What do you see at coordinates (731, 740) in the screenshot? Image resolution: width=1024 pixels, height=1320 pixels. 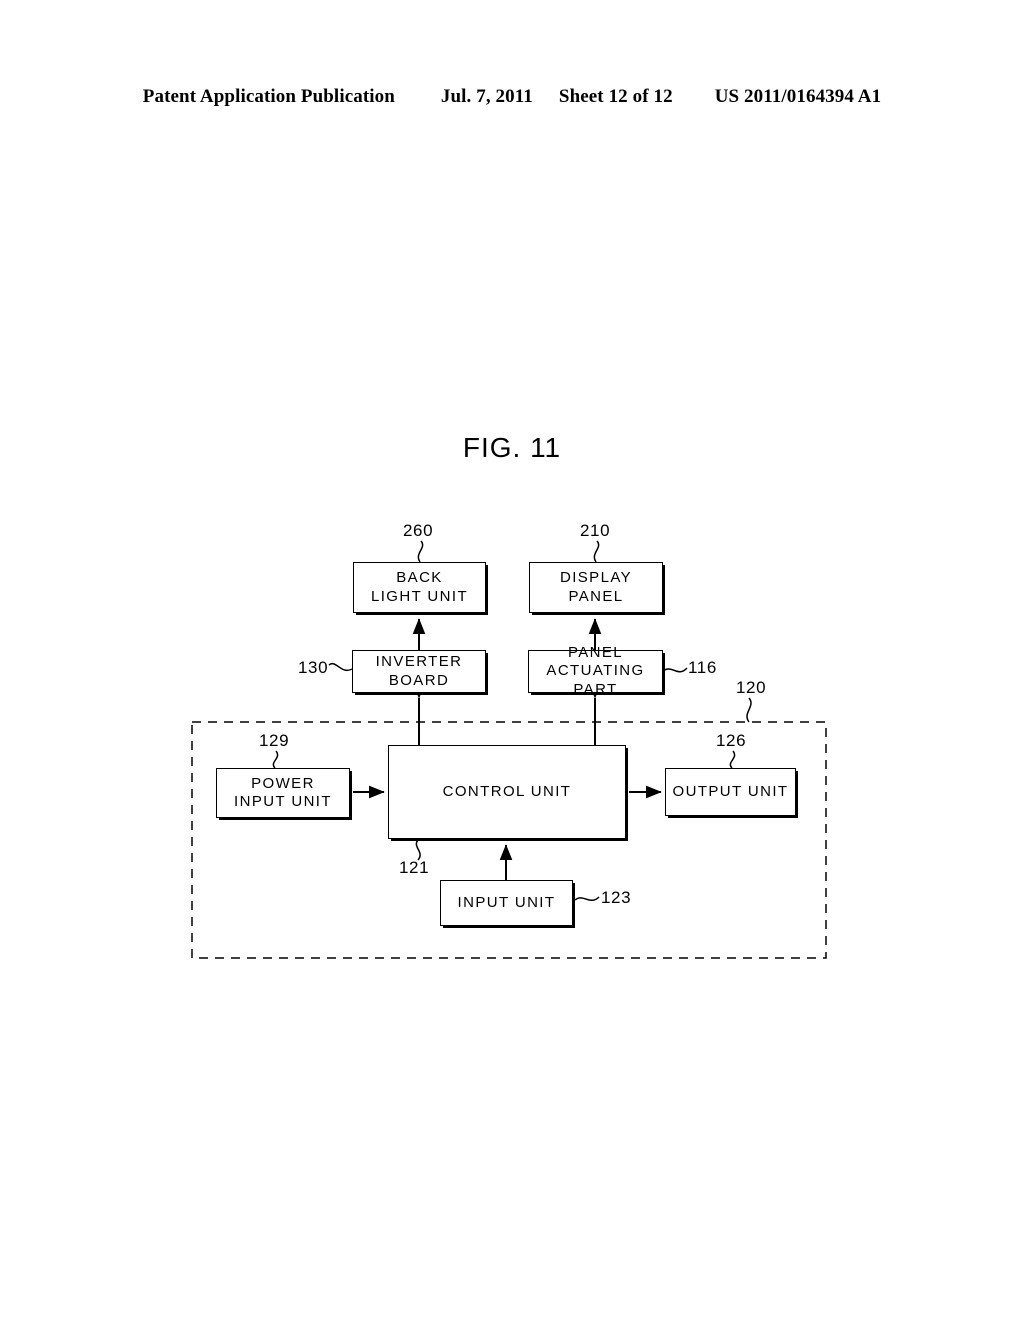 I see `reference-numeral-126: 126` at bounding box center [731, 740].